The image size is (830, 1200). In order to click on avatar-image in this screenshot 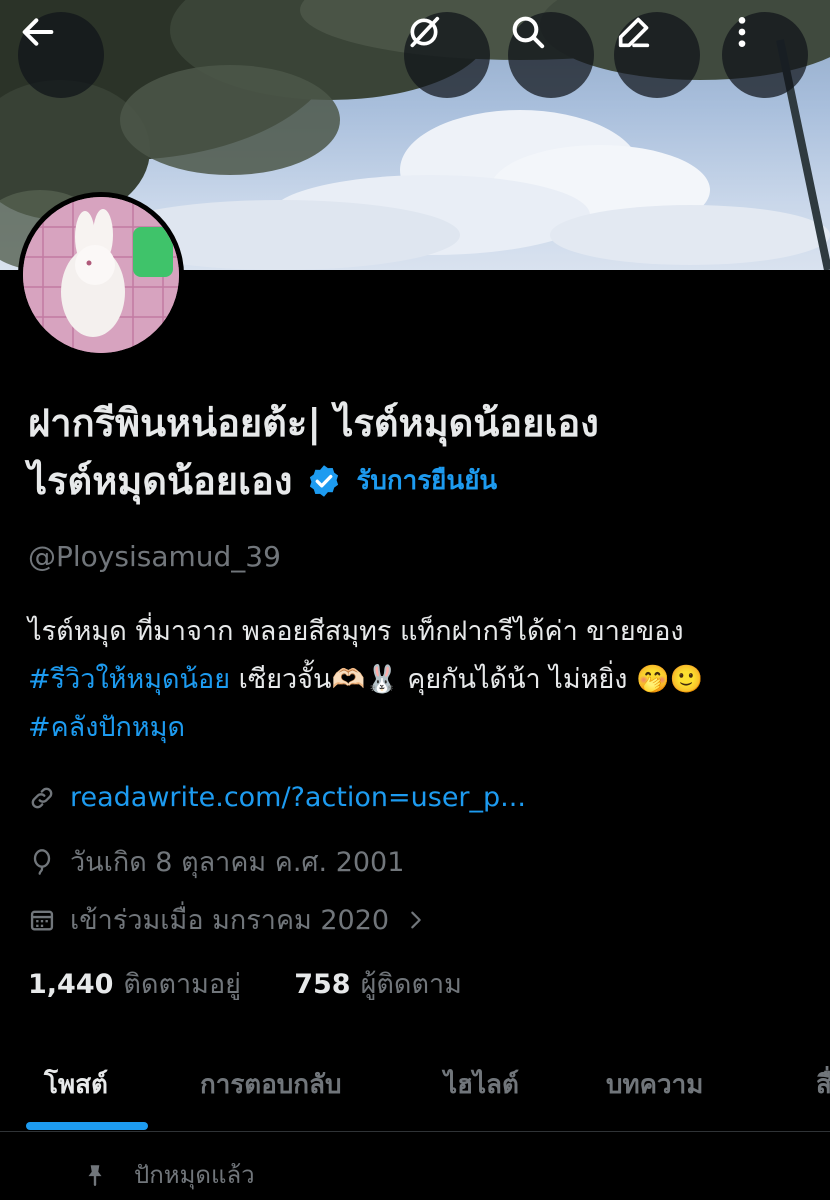, I will do `click(101, 275)`.